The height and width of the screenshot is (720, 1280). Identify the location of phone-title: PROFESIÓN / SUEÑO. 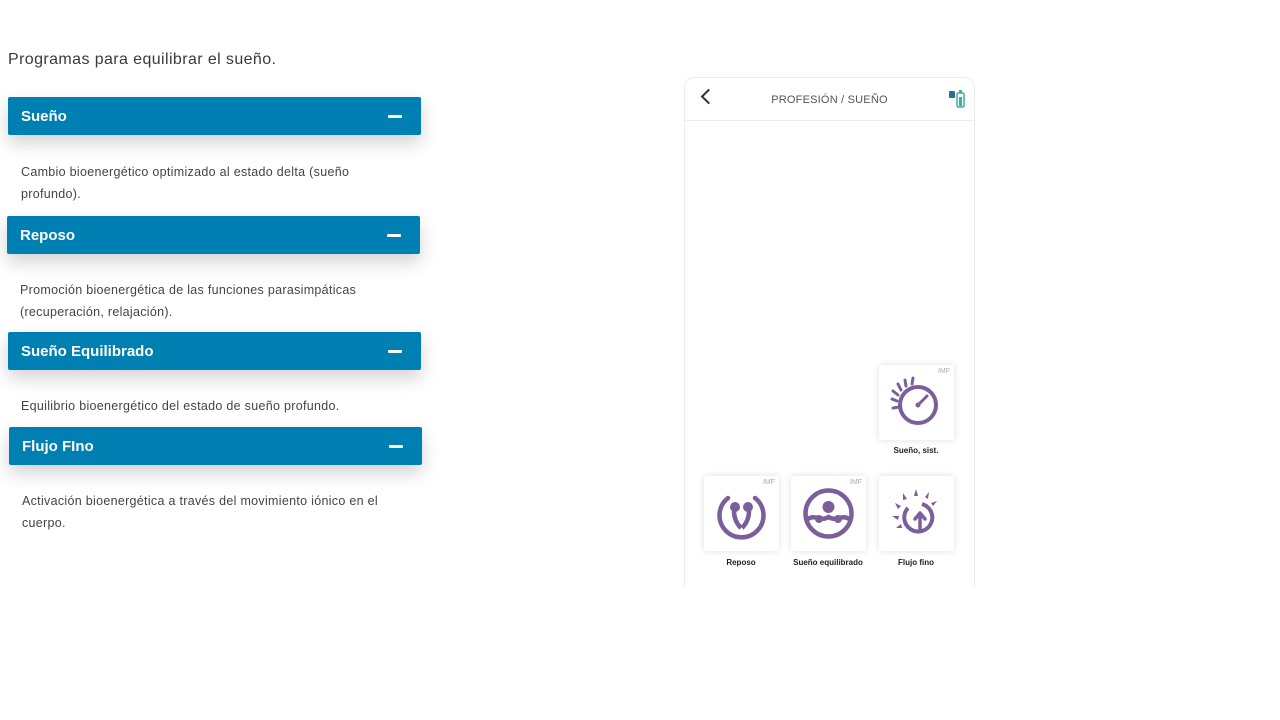
(829, 100).